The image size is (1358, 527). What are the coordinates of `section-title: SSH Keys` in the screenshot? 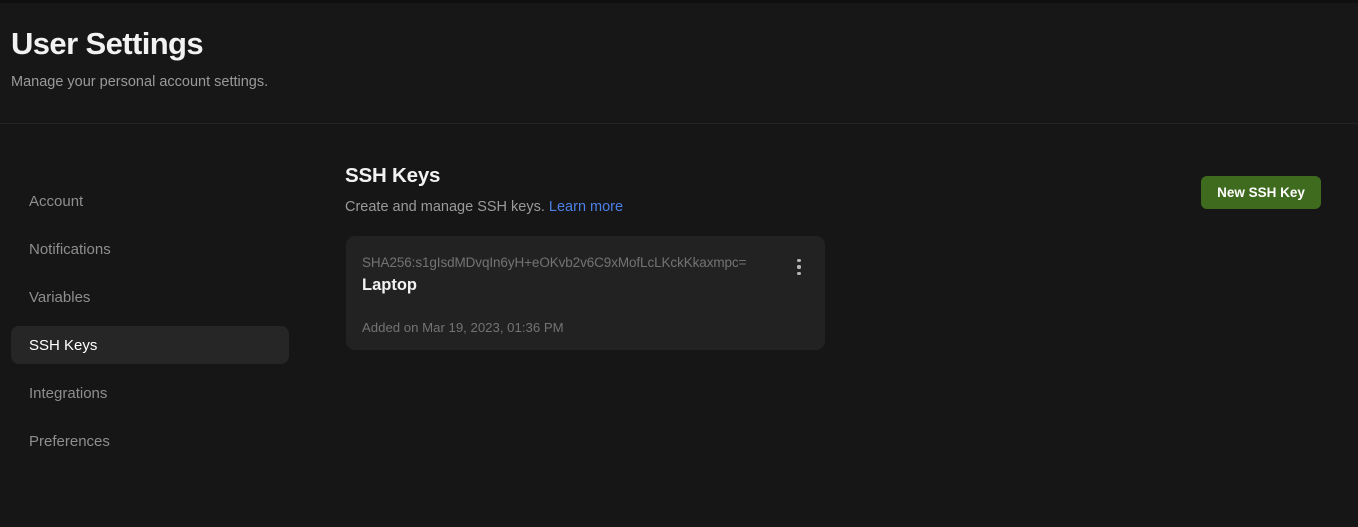 It's located at (393, 175).